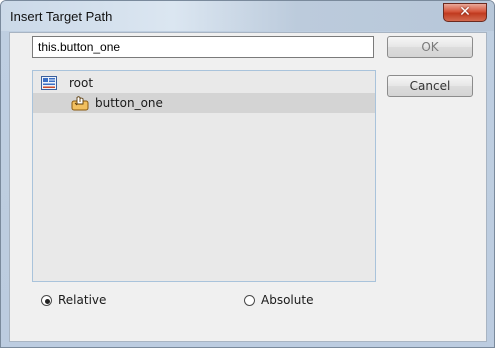  I want to click on tree-item-label: button_one, so click(129, 103).